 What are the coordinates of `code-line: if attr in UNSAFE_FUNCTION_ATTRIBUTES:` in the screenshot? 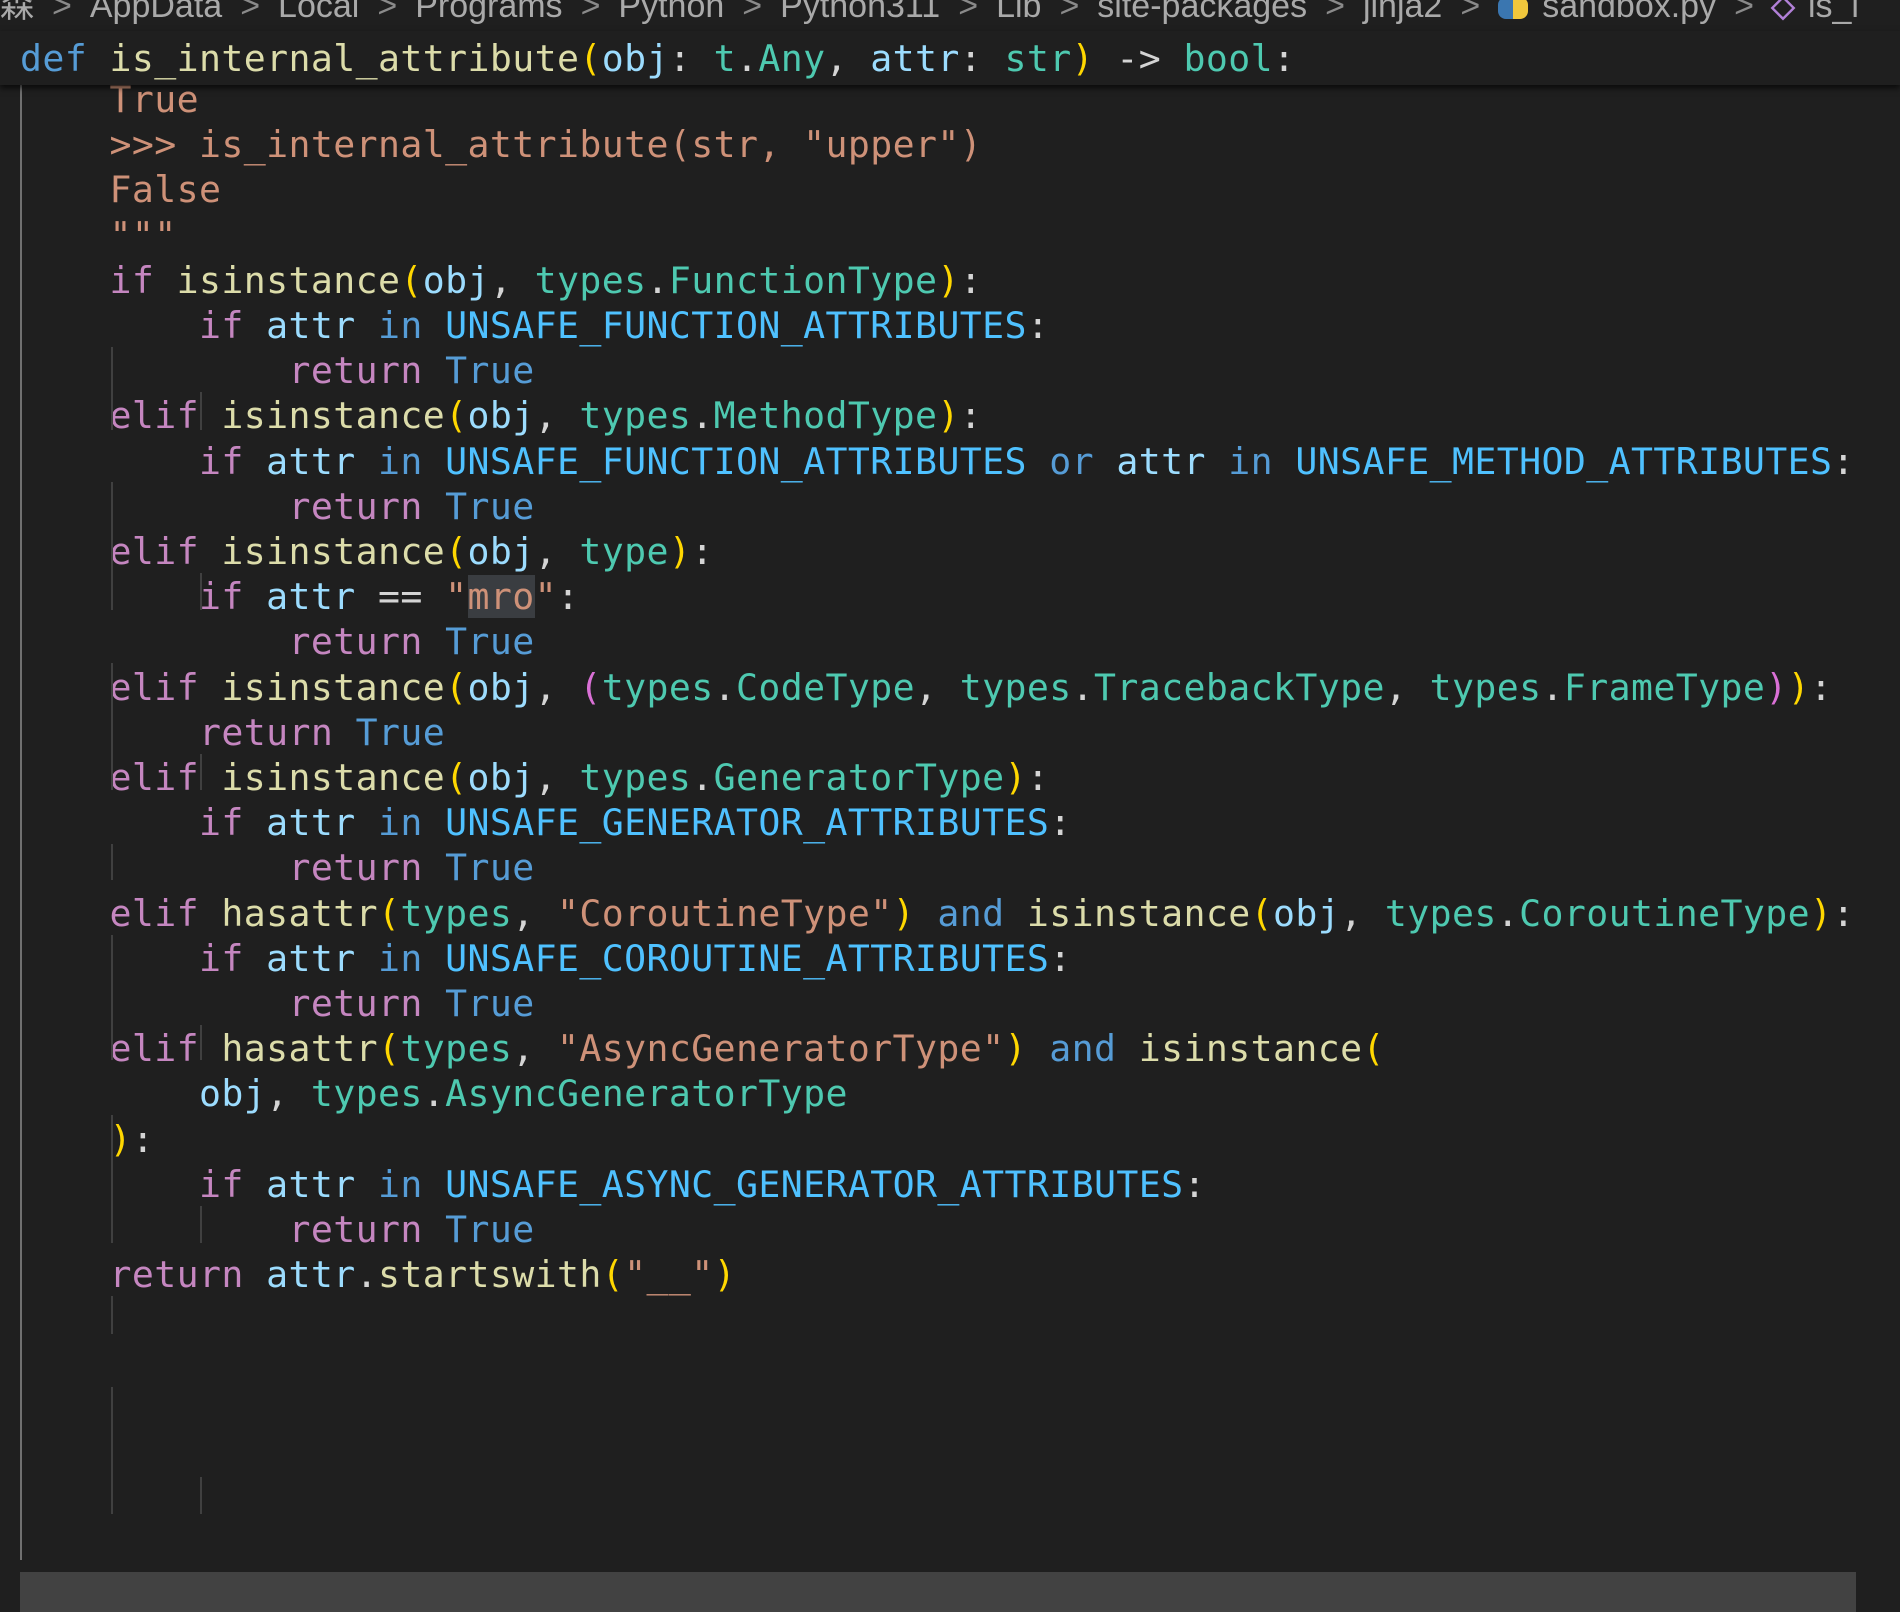 It's located at (534, 325).